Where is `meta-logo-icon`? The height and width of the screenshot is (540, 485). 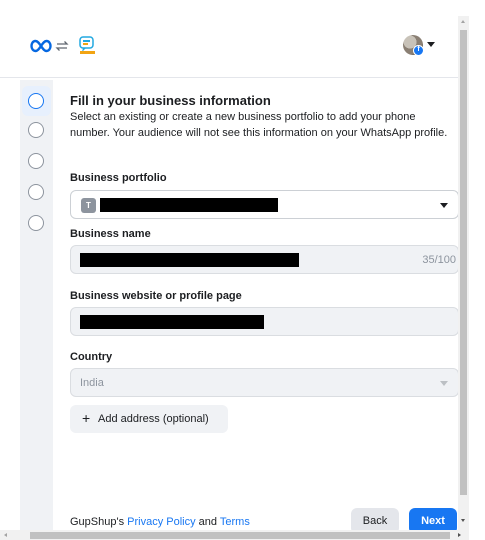 meta-logo-icon is located at coordinates (41, 46).